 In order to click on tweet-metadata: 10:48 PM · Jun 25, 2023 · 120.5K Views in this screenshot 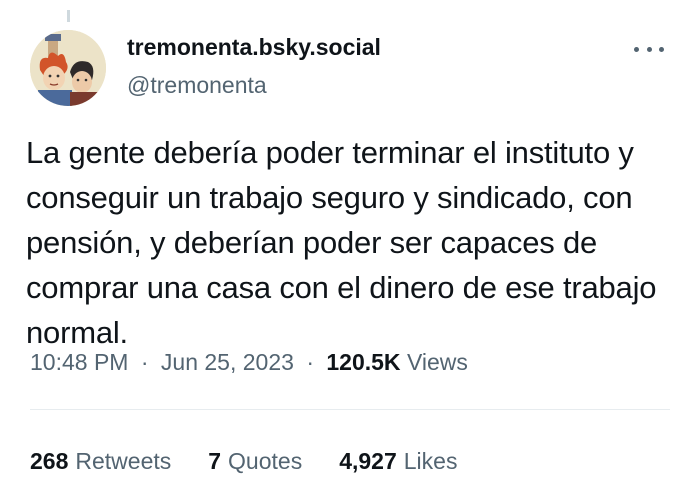, I will do `click(249, 362)`.